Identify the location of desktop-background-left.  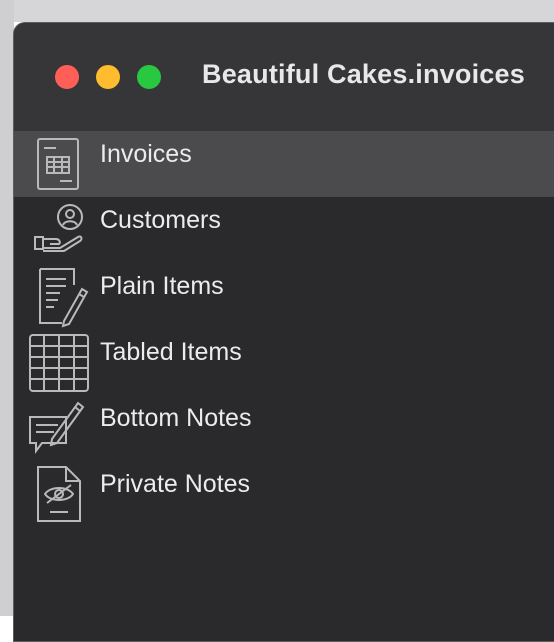
(7, 308).